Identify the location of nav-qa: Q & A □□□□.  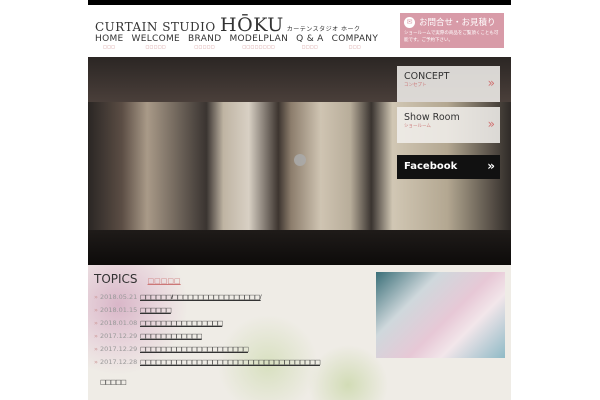
(309, 41).